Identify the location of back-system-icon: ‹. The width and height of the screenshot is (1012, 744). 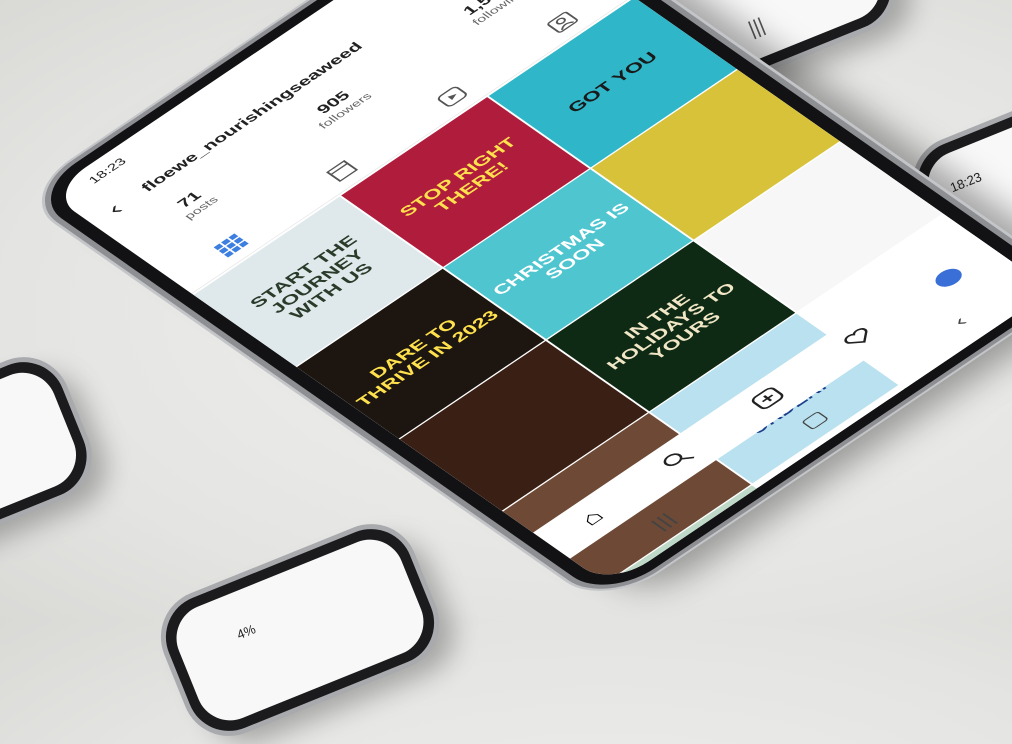
(959, 320).